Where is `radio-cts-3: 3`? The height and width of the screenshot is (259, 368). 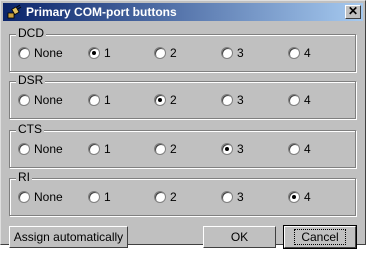 radio-cts-3: 3 is located at coordinates (232, 149).